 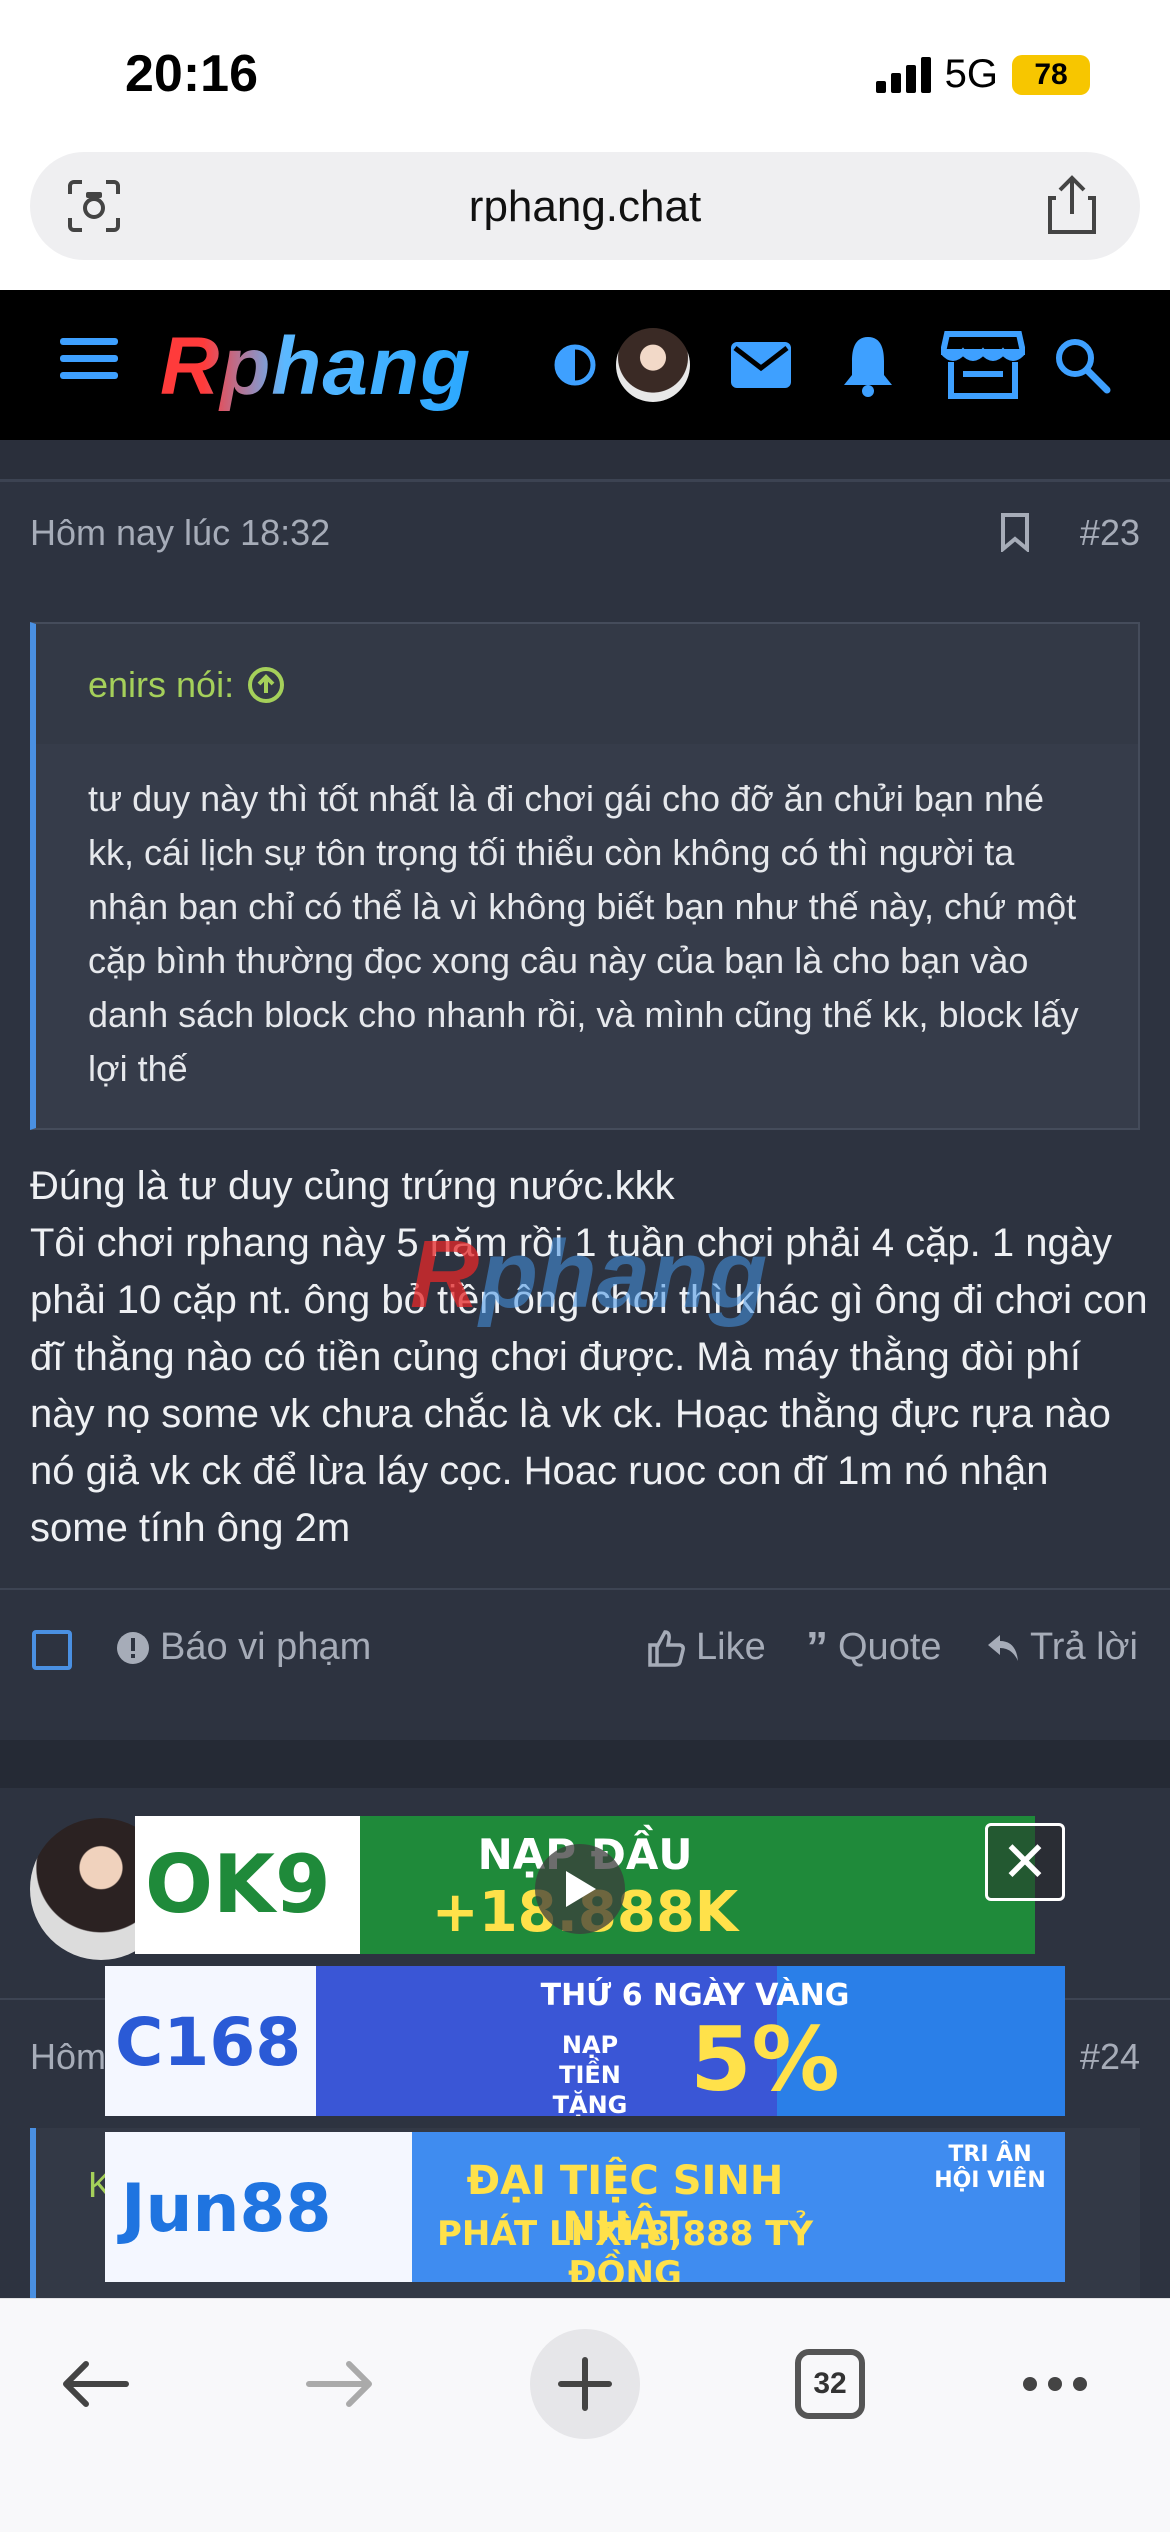 I want to click on reply-label: Trả lời, so click(x=1084, y=1647).